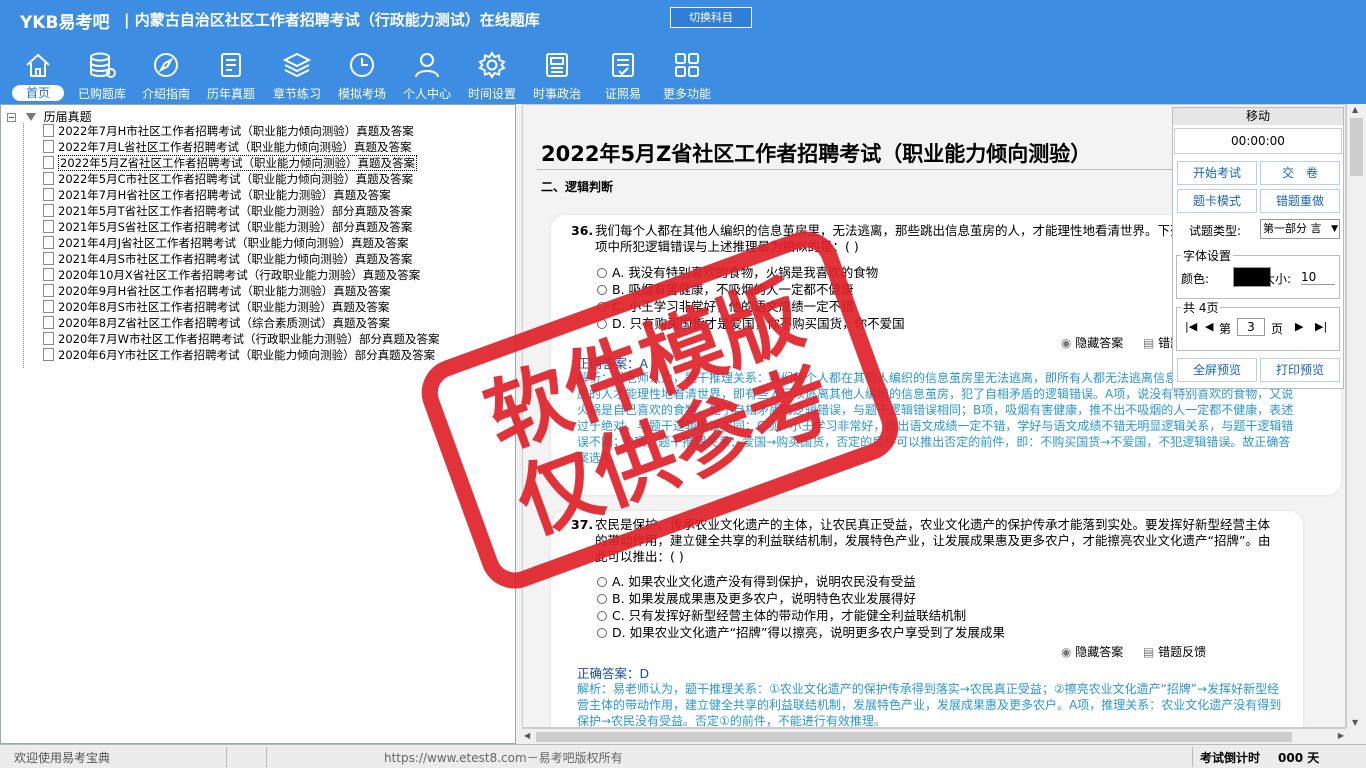  Describe the element at coordinates (1300, 229) in the screenshot. I see `question-type-select: 第一部分 言 ▼` at that location.